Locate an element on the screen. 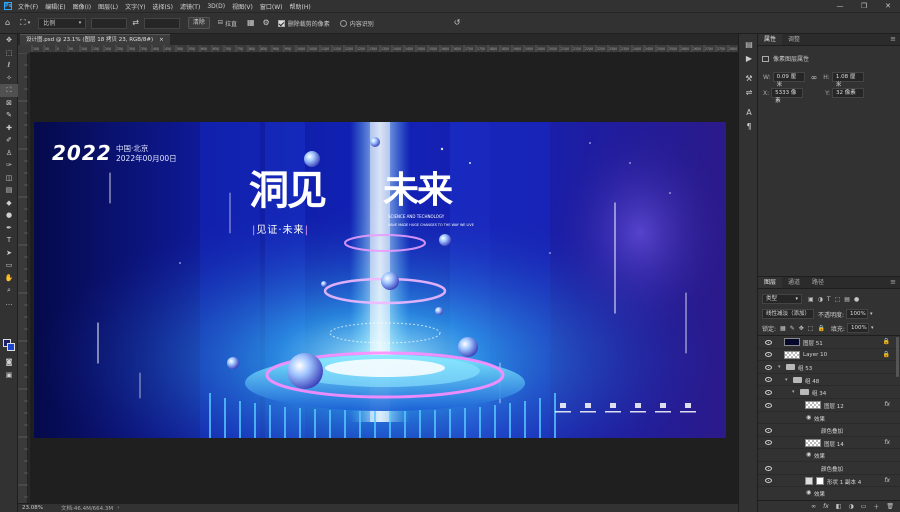 This screenshot has width=900, height=512. gear-icon: ⚙ is located at coordinates (266, 23).